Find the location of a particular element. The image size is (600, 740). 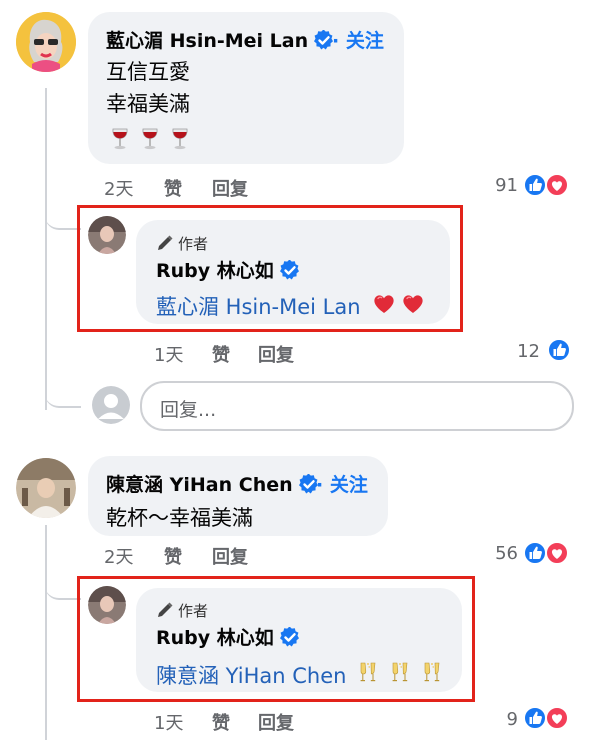

avatar-yihan-chen is located at coordinates (46, 488).